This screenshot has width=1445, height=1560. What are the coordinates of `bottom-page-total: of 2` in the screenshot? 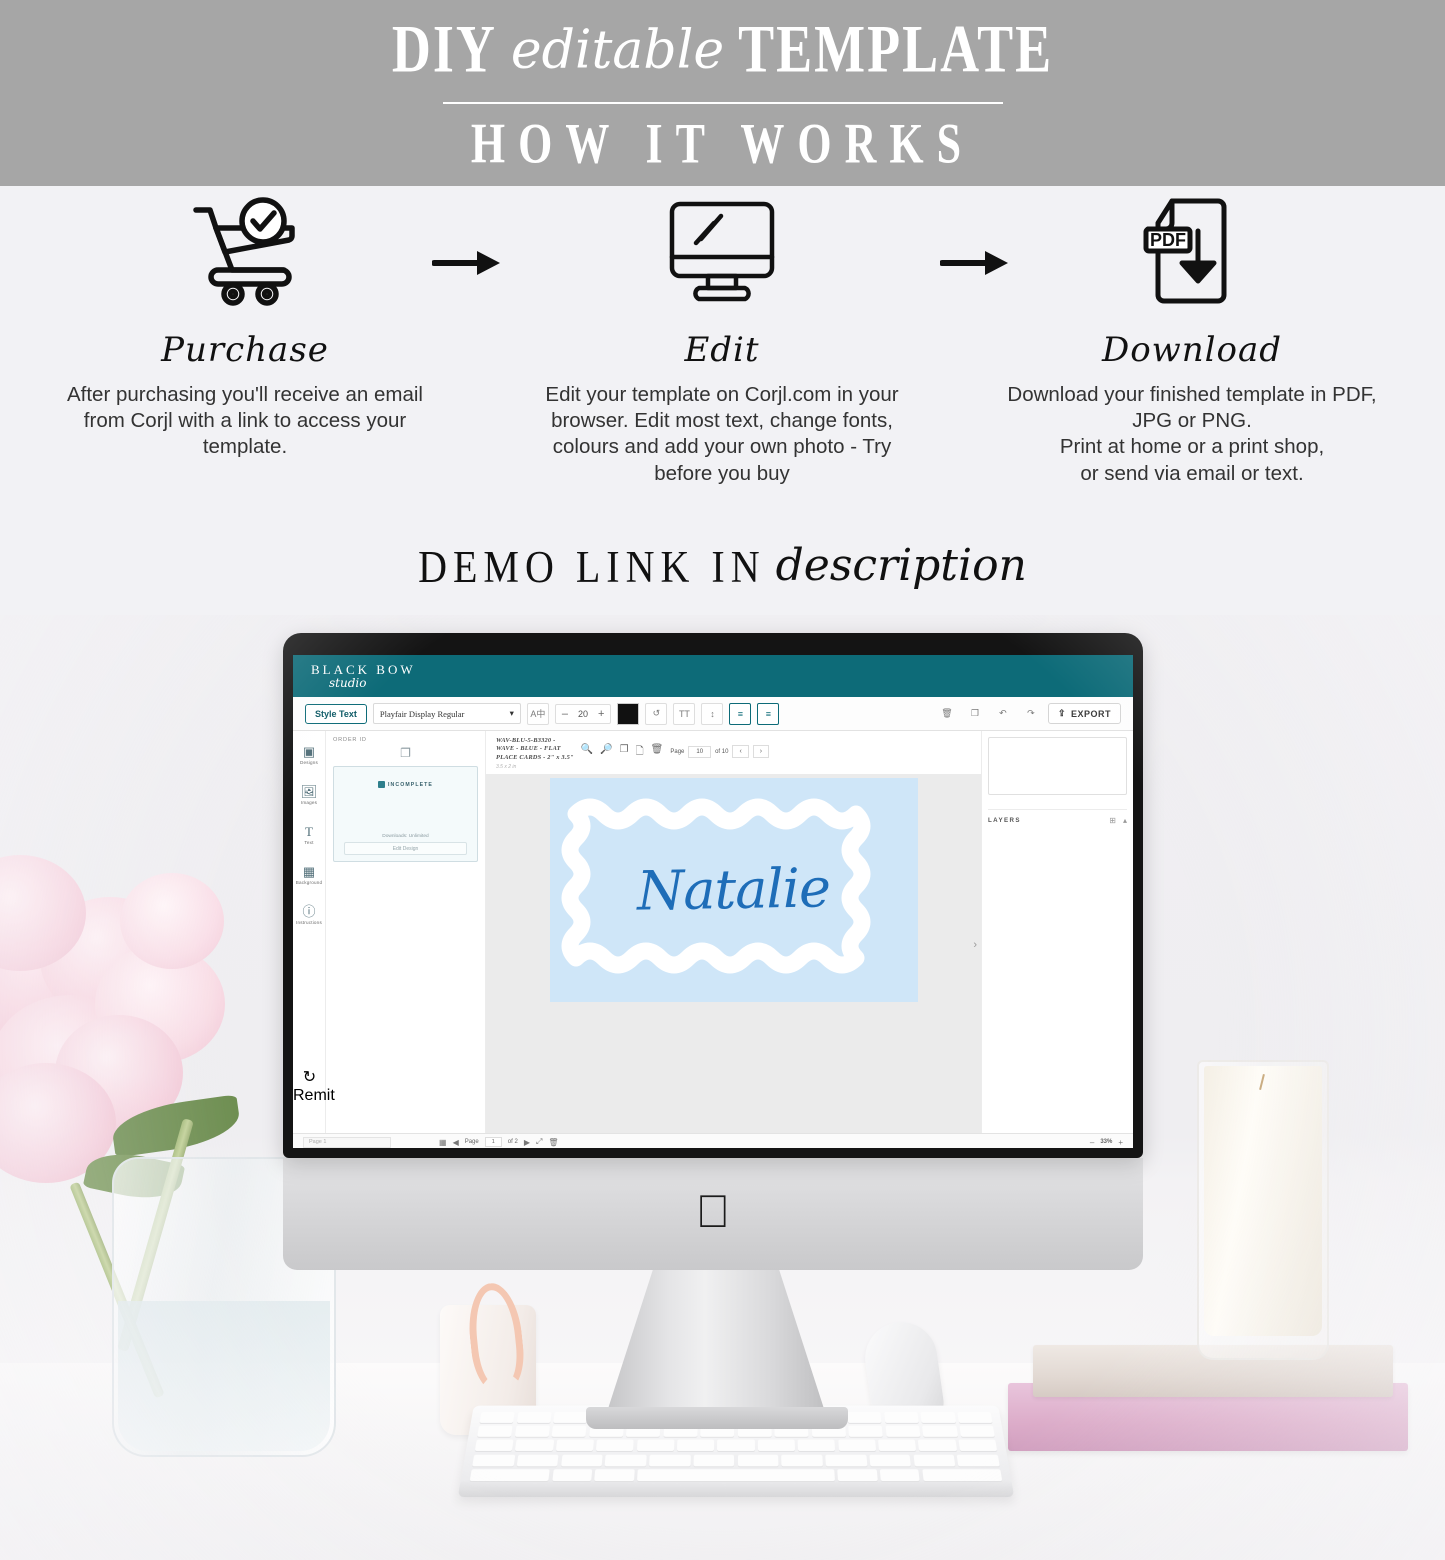 It's located at (512, 1142).